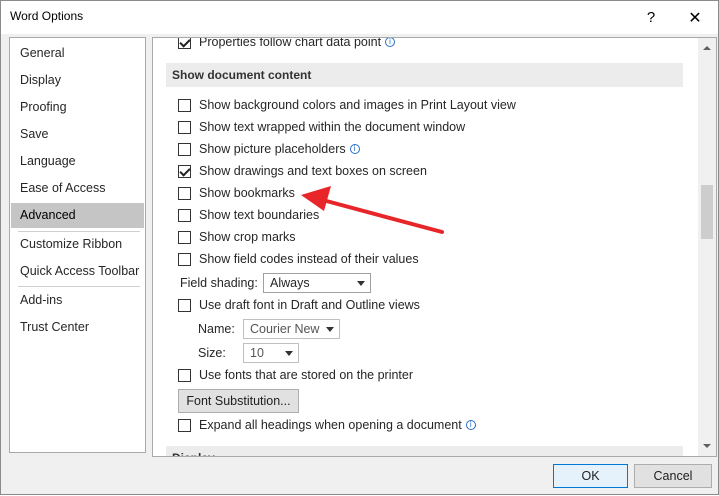 Image resolution: width=719 pixels, height=496 pixels. I want to click on draft-font-size-select: 10, so click(271, 353).